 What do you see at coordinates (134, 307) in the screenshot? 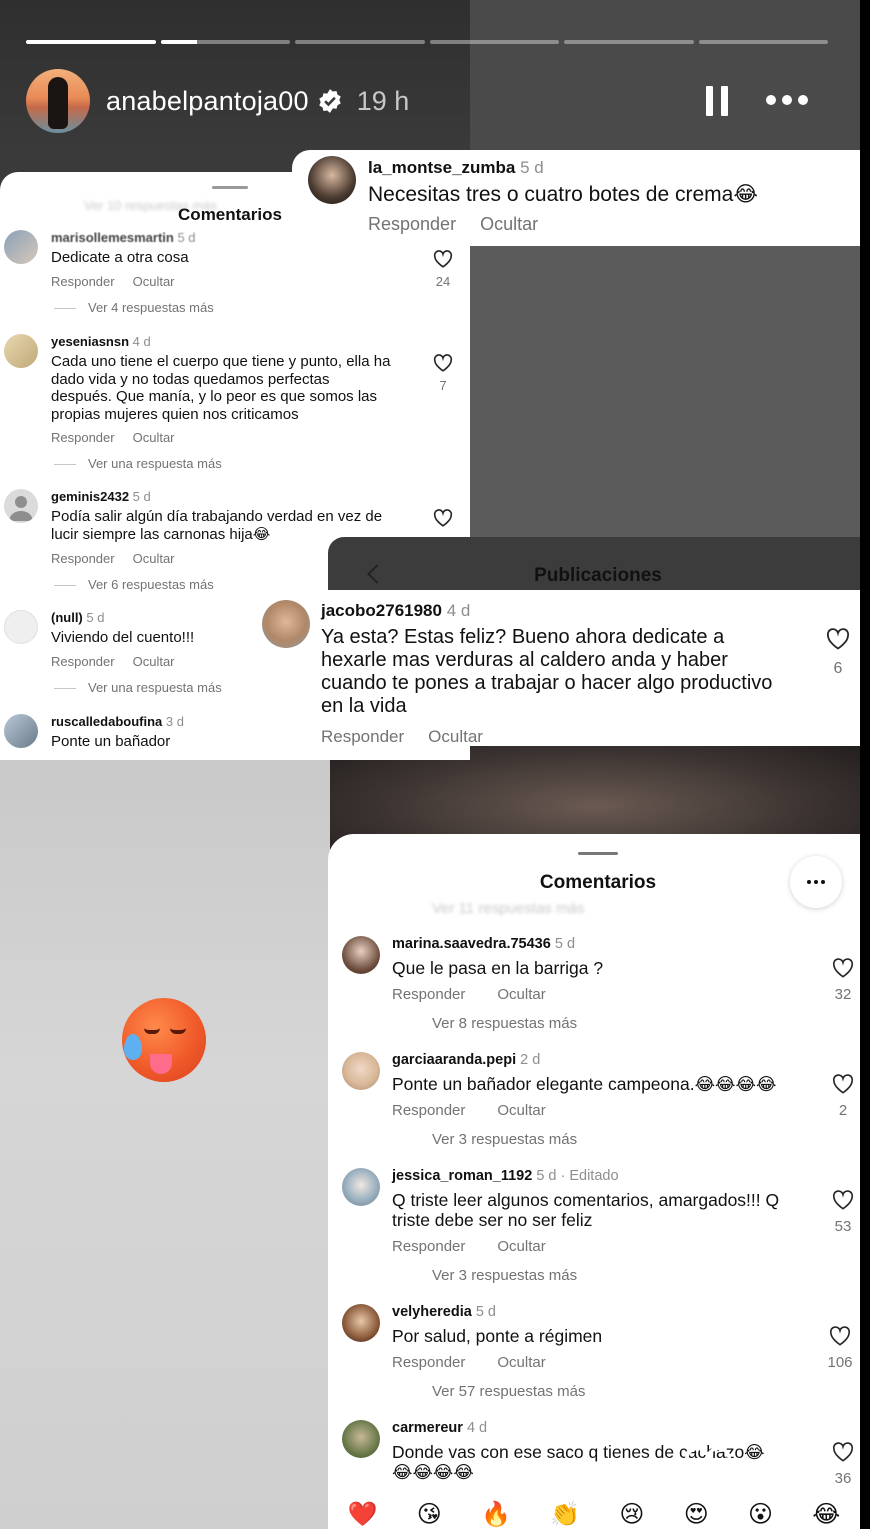
I see `view-more-replies: Ver 4 respuestas más` at bounding box center [134, 307].